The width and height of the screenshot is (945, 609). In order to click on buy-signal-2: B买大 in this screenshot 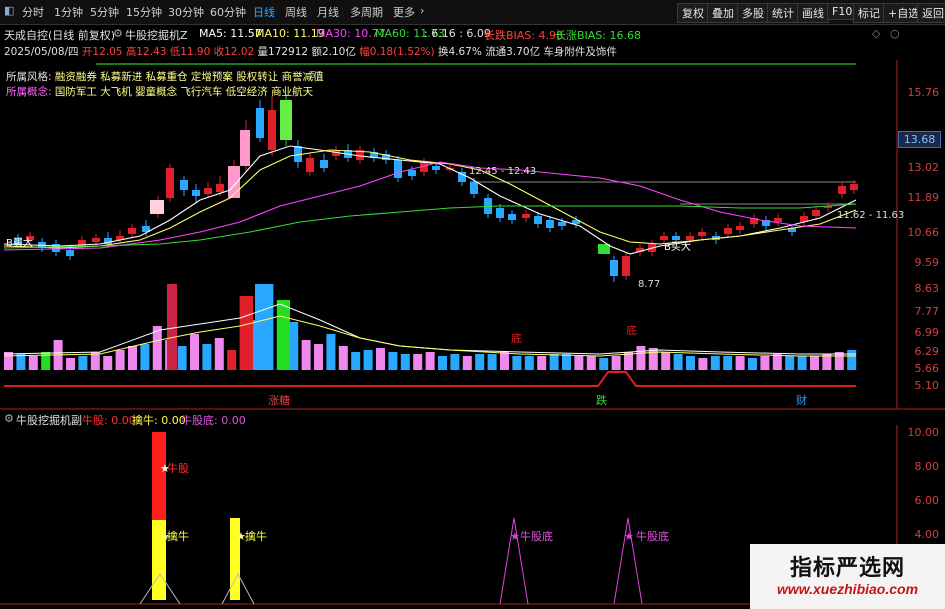, I will do `click(677, 247)`.